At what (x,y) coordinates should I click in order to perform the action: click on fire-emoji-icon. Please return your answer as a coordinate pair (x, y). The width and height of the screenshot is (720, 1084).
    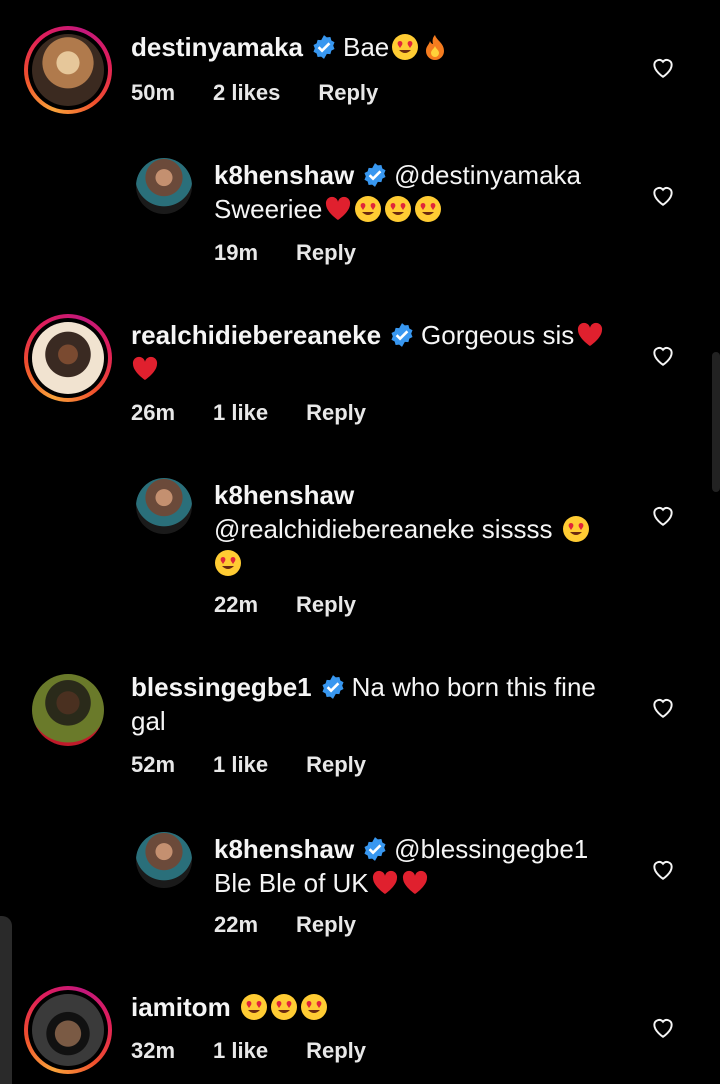
    Looking at the image, I should click on (435, 47).